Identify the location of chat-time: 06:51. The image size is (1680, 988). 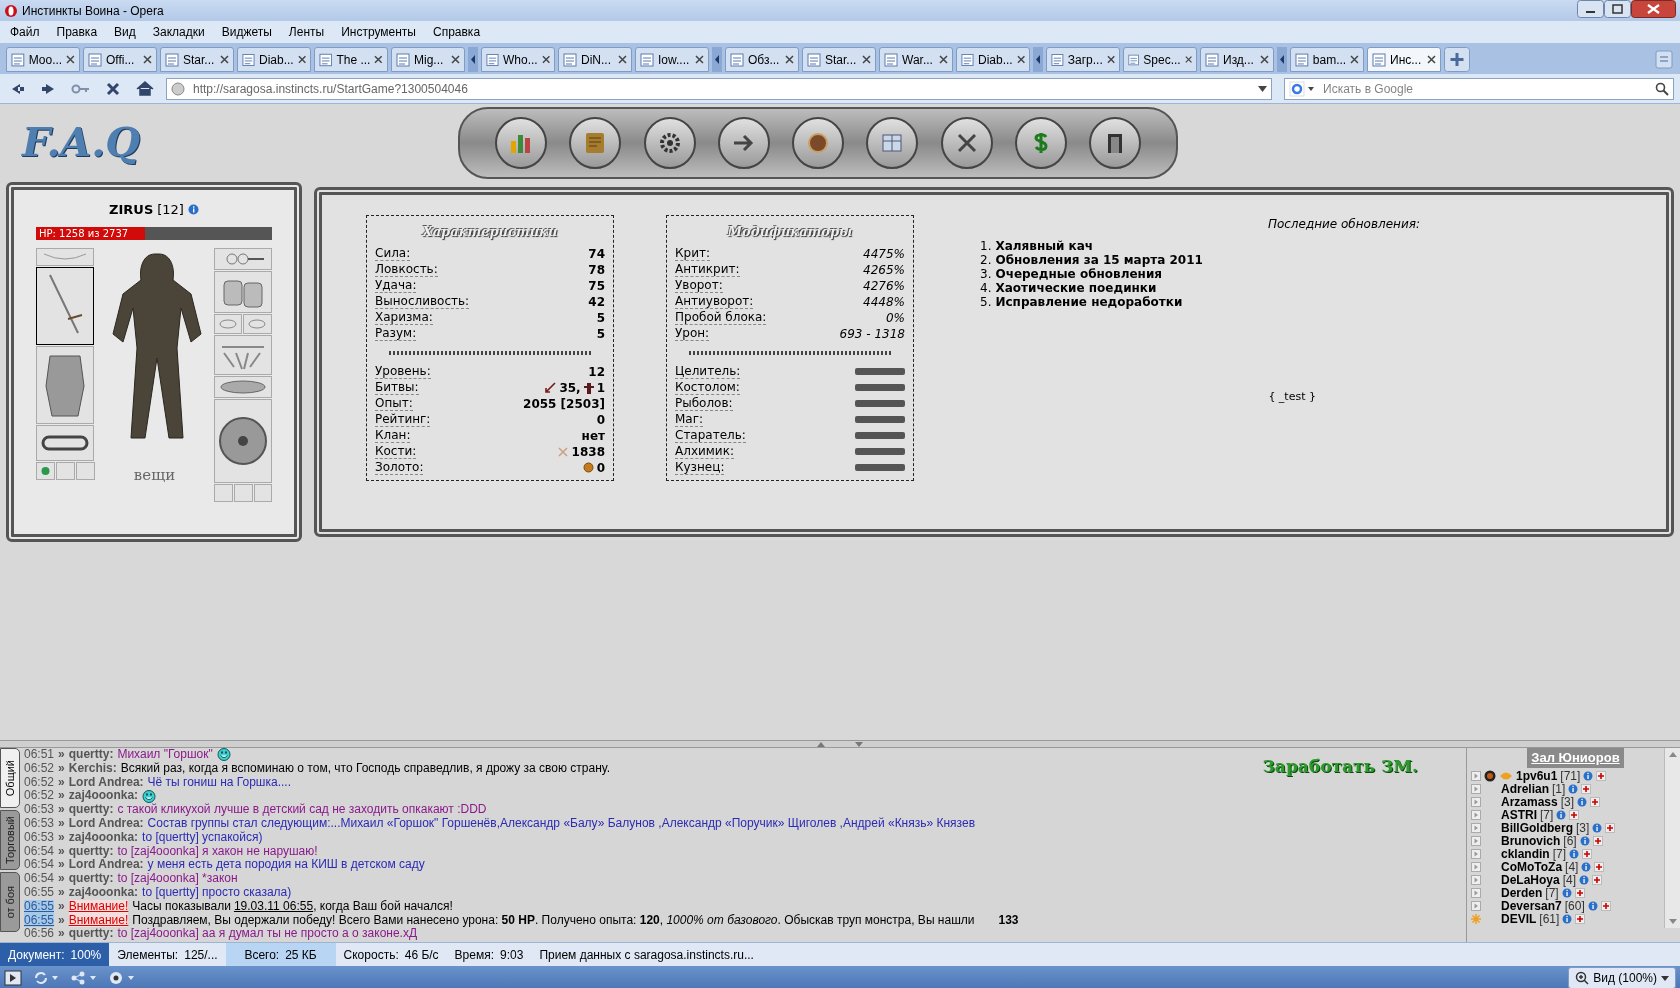
(39, 755).